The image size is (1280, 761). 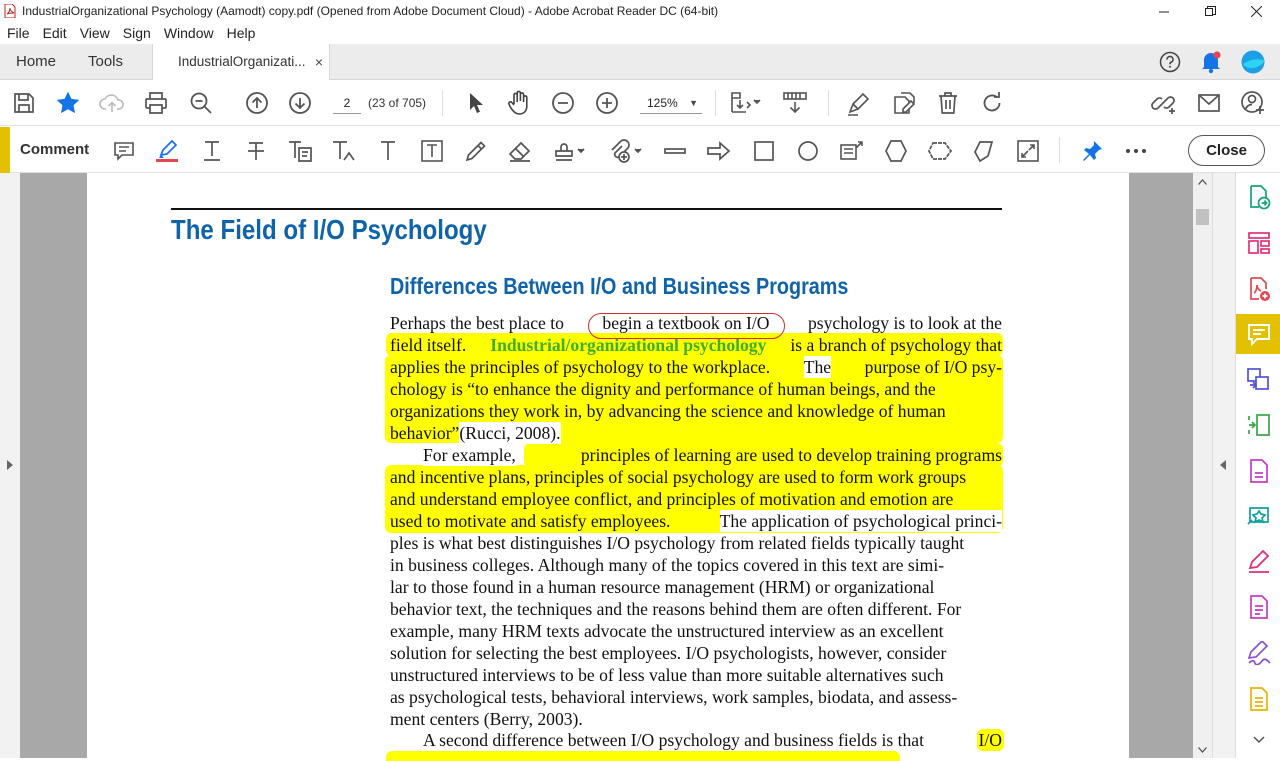 What do you see at coordinates (1258, 653) in the screenshot?
I see `sign-icon` at bounding box center [1258, 653].